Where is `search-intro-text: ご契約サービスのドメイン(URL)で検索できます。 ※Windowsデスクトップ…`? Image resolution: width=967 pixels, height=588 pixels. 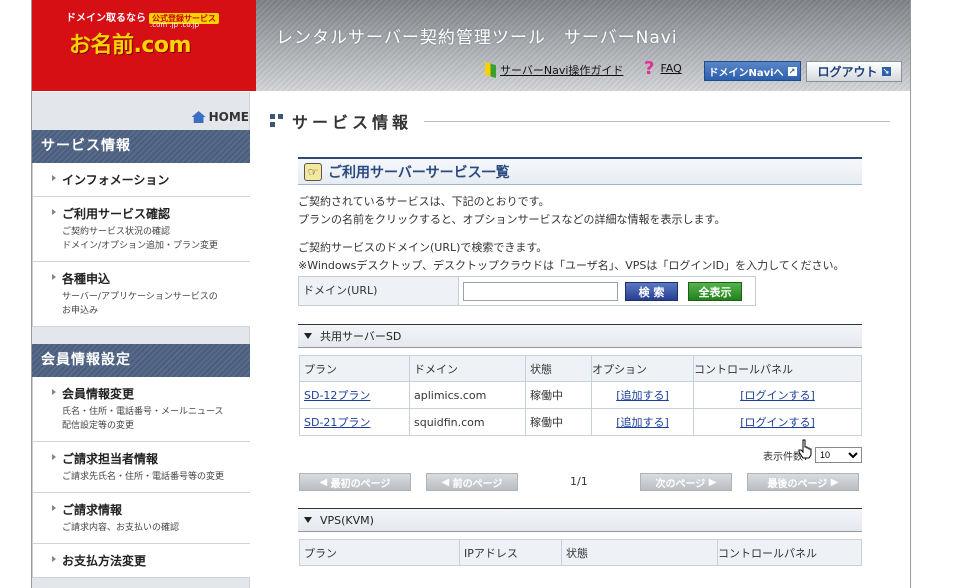 search-intro-text: ご契約サービスのドメイン(URL)で検索できます。 ※Windowsデスクトップ… is located at coordinates (580, 257).